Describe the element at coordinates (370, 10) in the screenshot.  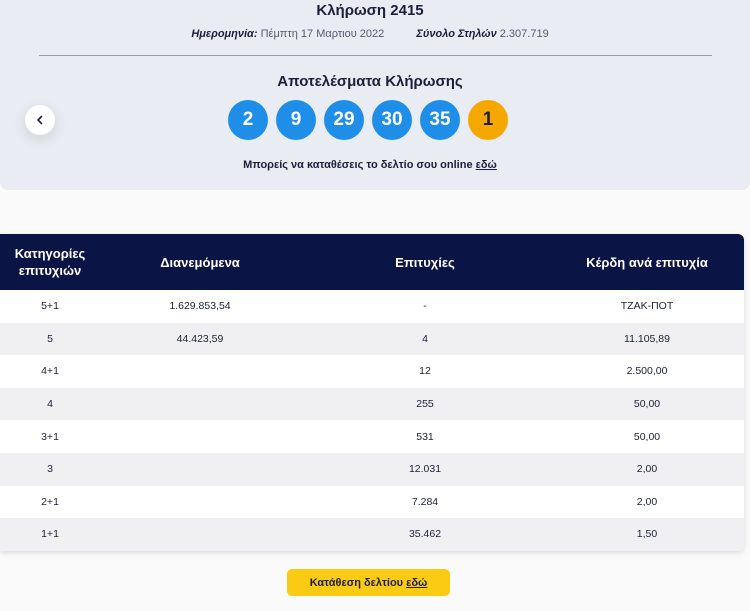
I see `draw-title: Κλήρωση 2415` at that location.